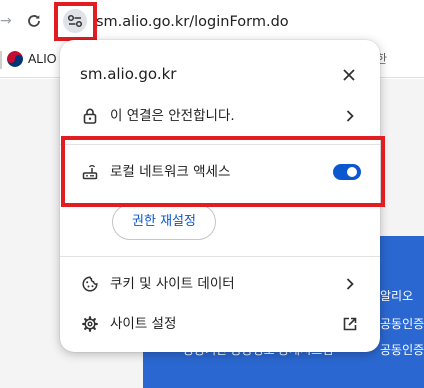 The image size is (424, 388). I want to click on divider, so click(220, 256).